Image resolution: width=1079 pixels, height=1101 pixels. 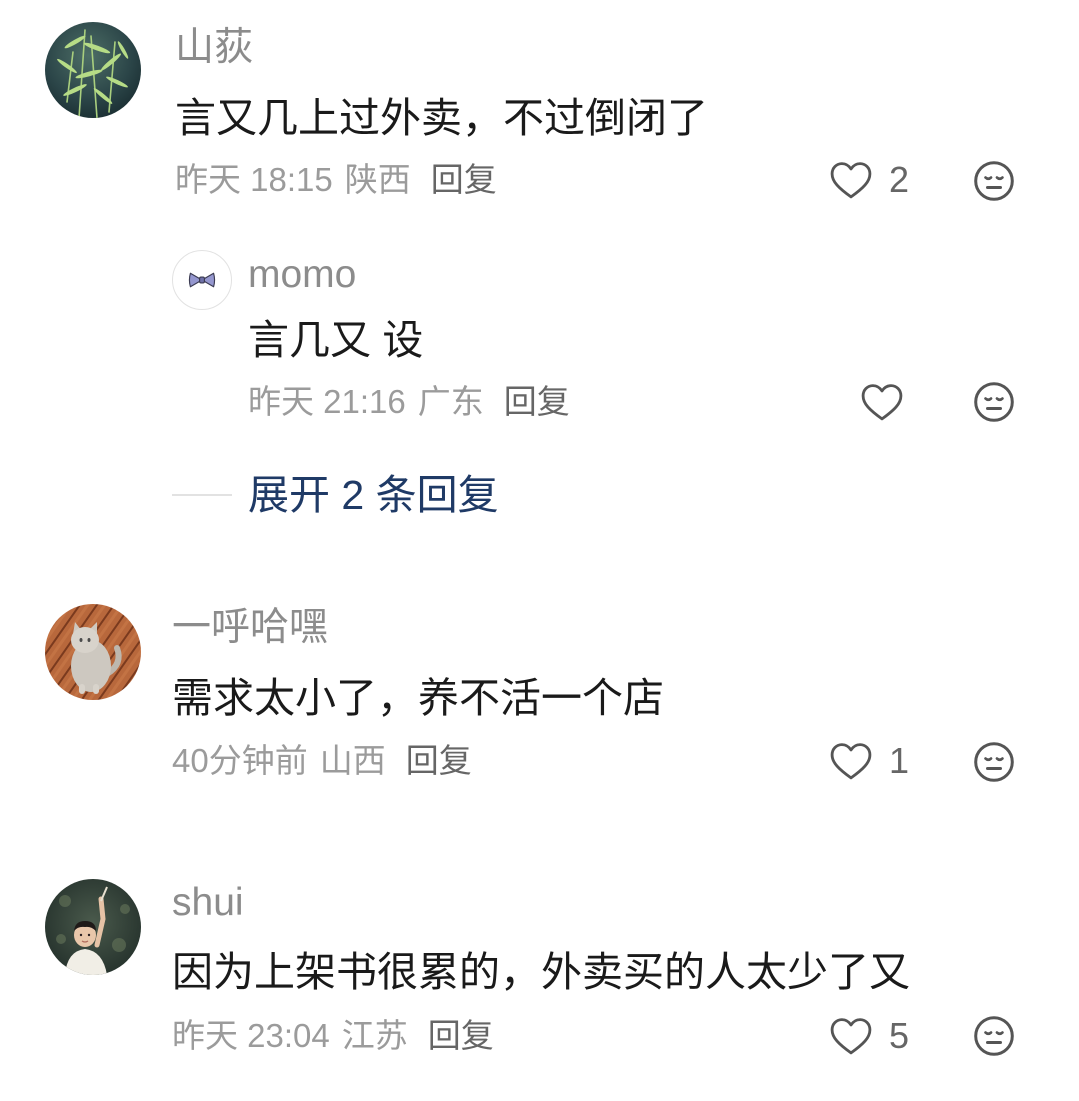 I want to click on reply-location: 广东, so click(x=450, y=401).